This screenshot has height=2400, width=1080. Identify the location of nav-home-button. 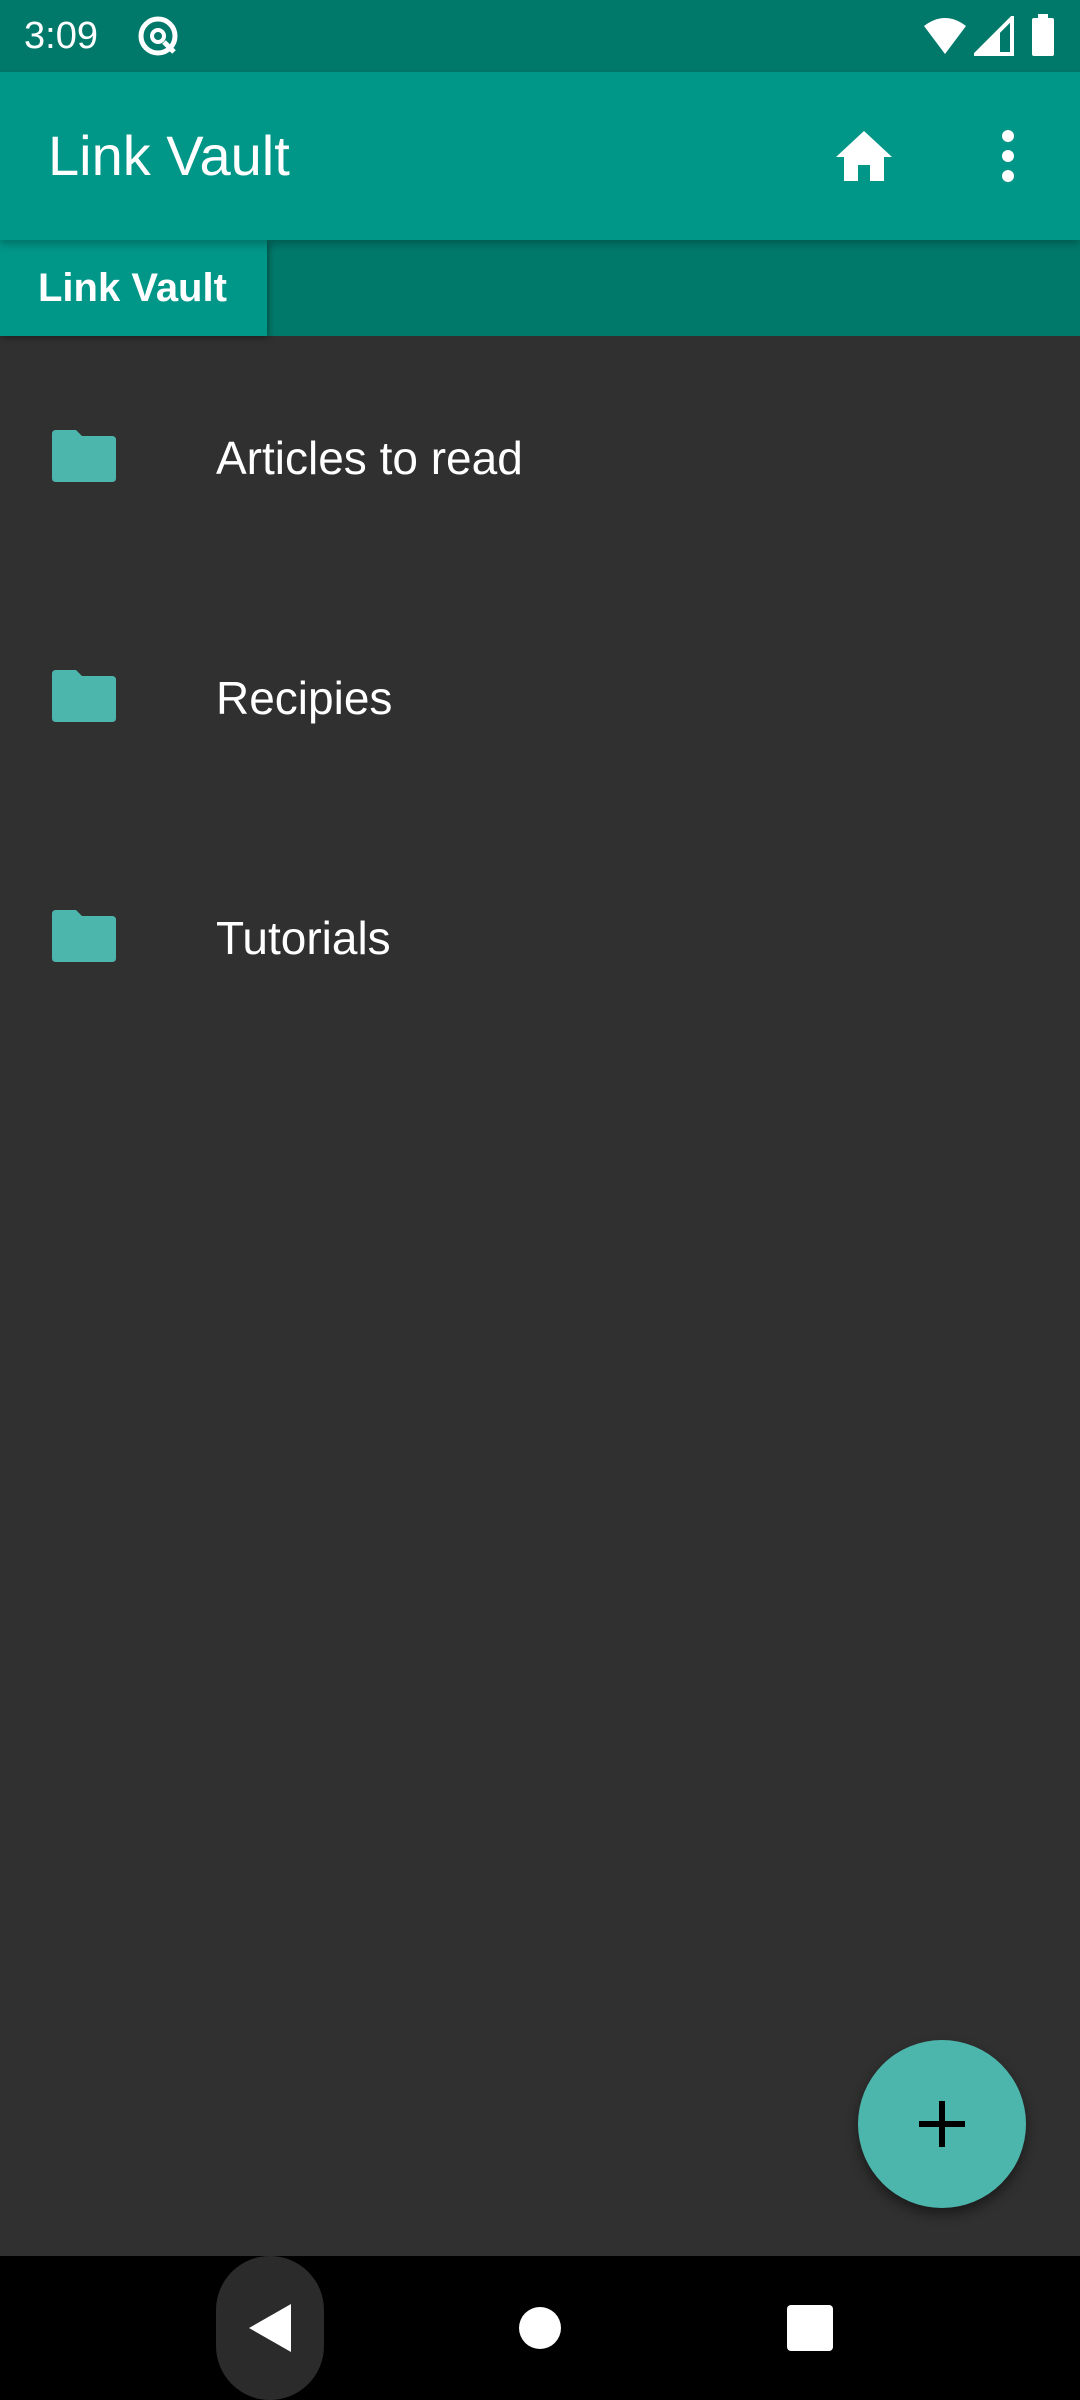
(540, 2328).